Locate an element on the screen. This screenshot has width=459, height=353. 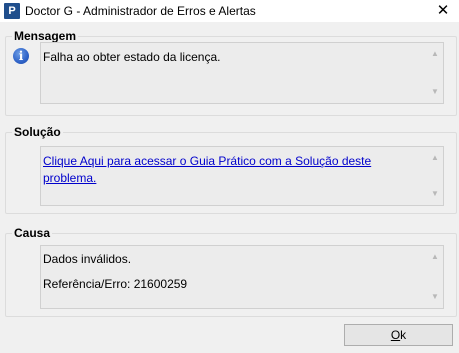
mensagem-label: Mensagem is located at coordinates (45, 36).